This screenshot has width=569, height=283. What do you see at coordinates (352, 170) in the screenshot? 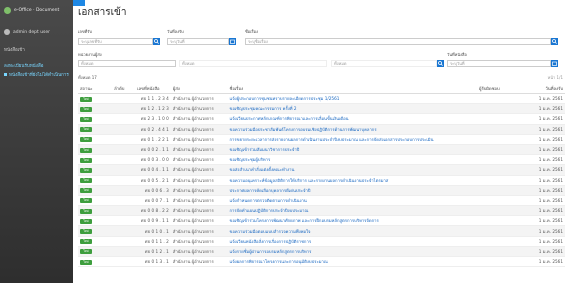
I see `title-cell: ขอส่งสำเนาคำสั่งแต่งตั้งคณะทำงาน` at bounding box center [352, 170].